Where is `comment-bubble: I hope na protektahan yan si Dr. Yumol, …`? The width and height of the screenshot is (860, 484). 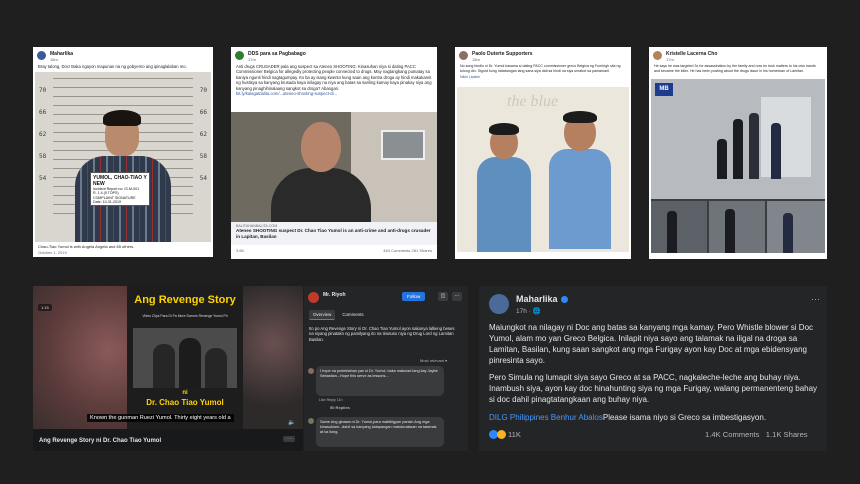
comment-bubble: I hope na protektahan yan si Dr. Yumol, … is located at coordinates (380, 381).